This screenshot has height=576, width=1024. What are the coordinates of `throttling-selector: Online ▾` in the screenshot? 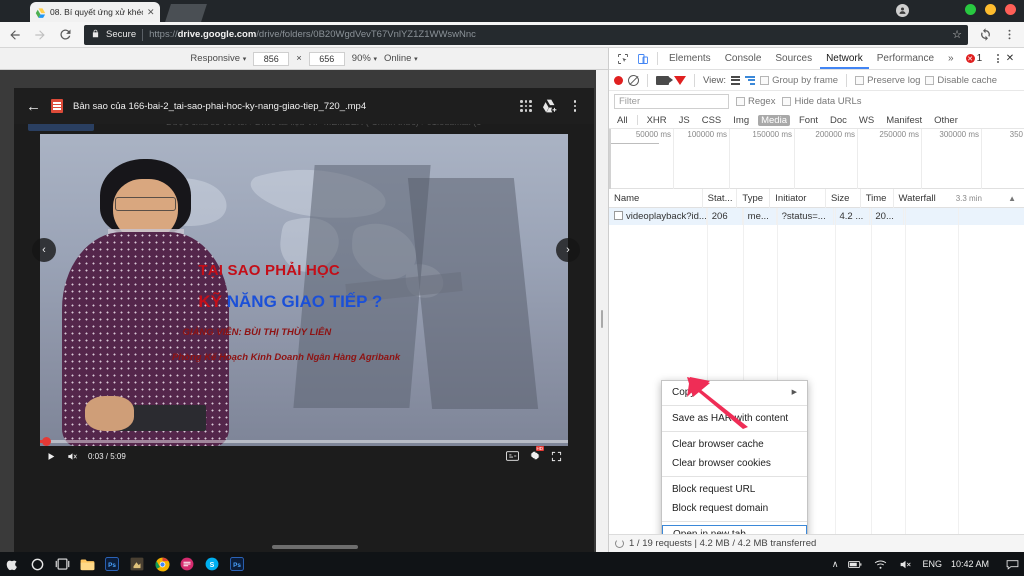 It's located at (401, 58).